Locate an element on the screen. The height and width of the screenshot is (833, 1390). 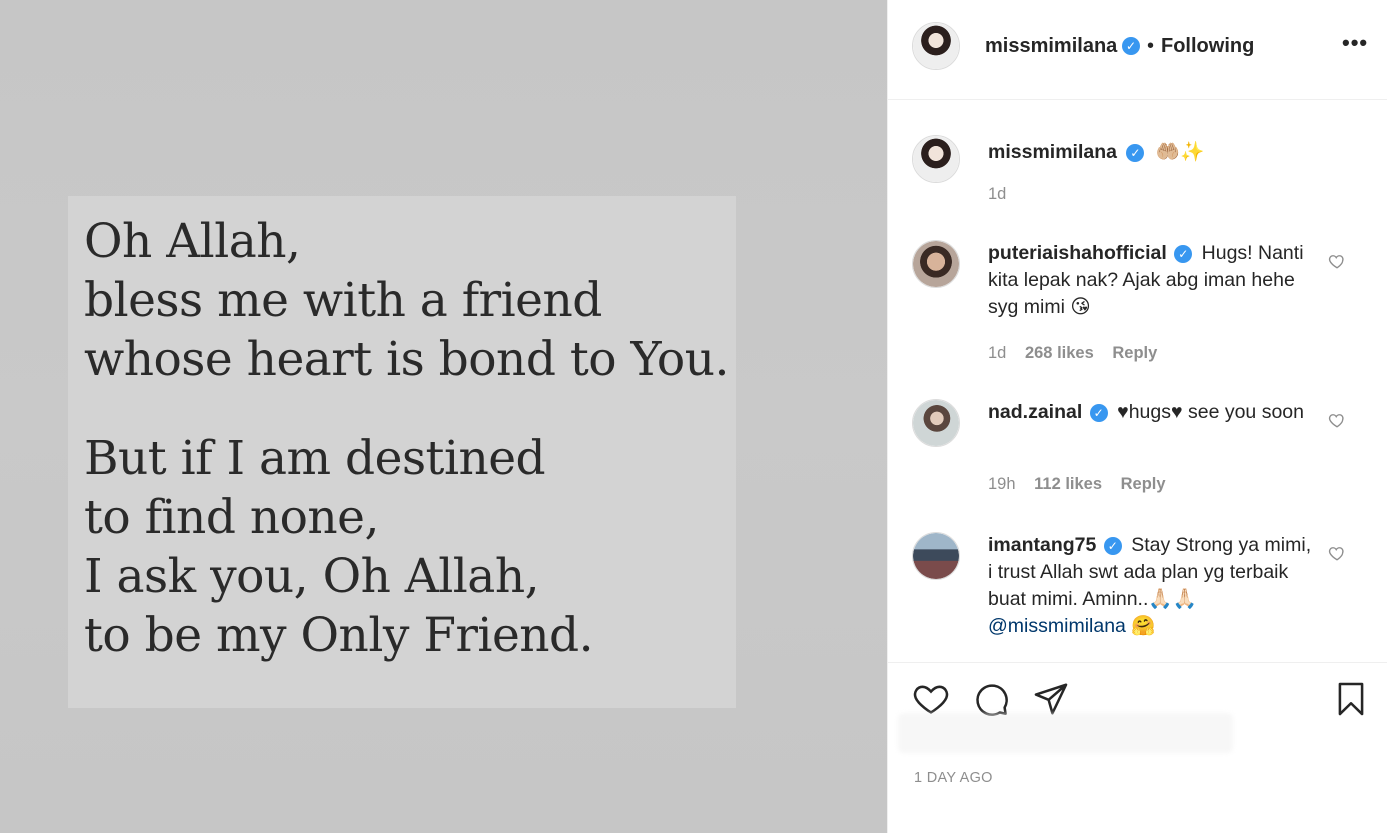
comment-meta: 19h 112 likes Reply is located at coordinates (1084, 484).